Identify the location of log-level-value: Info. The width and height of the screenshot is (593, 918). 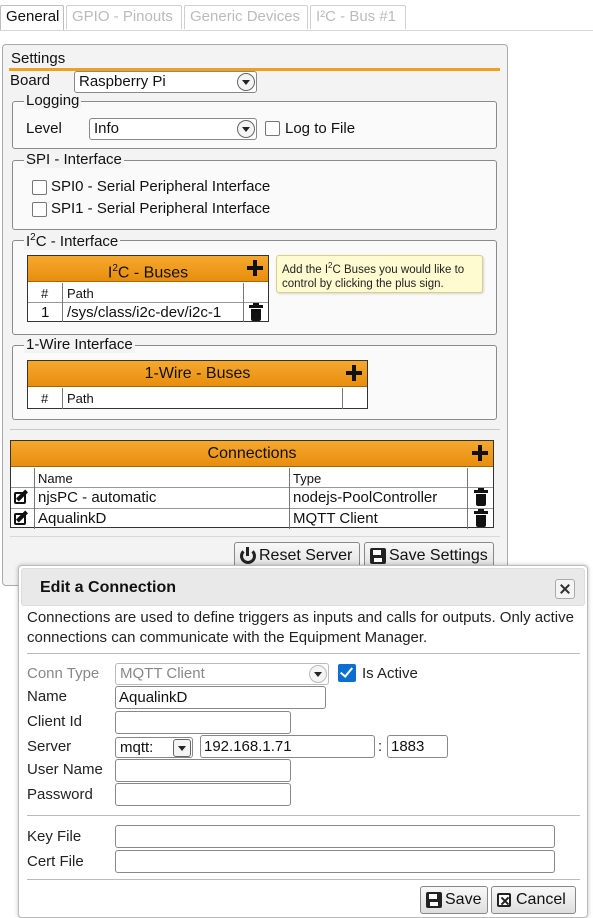
(107, 128).